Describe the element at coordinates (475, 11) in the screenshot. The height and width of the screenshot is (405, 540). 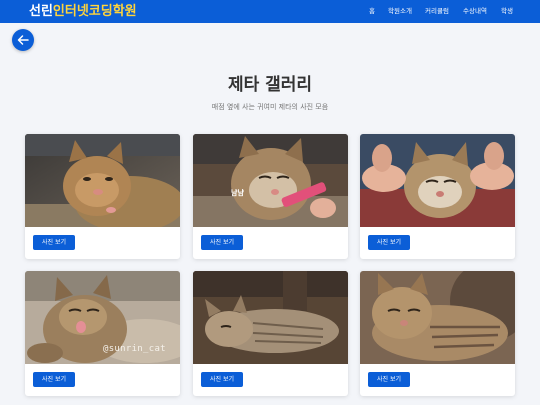
I see `nav-link-awards: 수상내역` at that location.